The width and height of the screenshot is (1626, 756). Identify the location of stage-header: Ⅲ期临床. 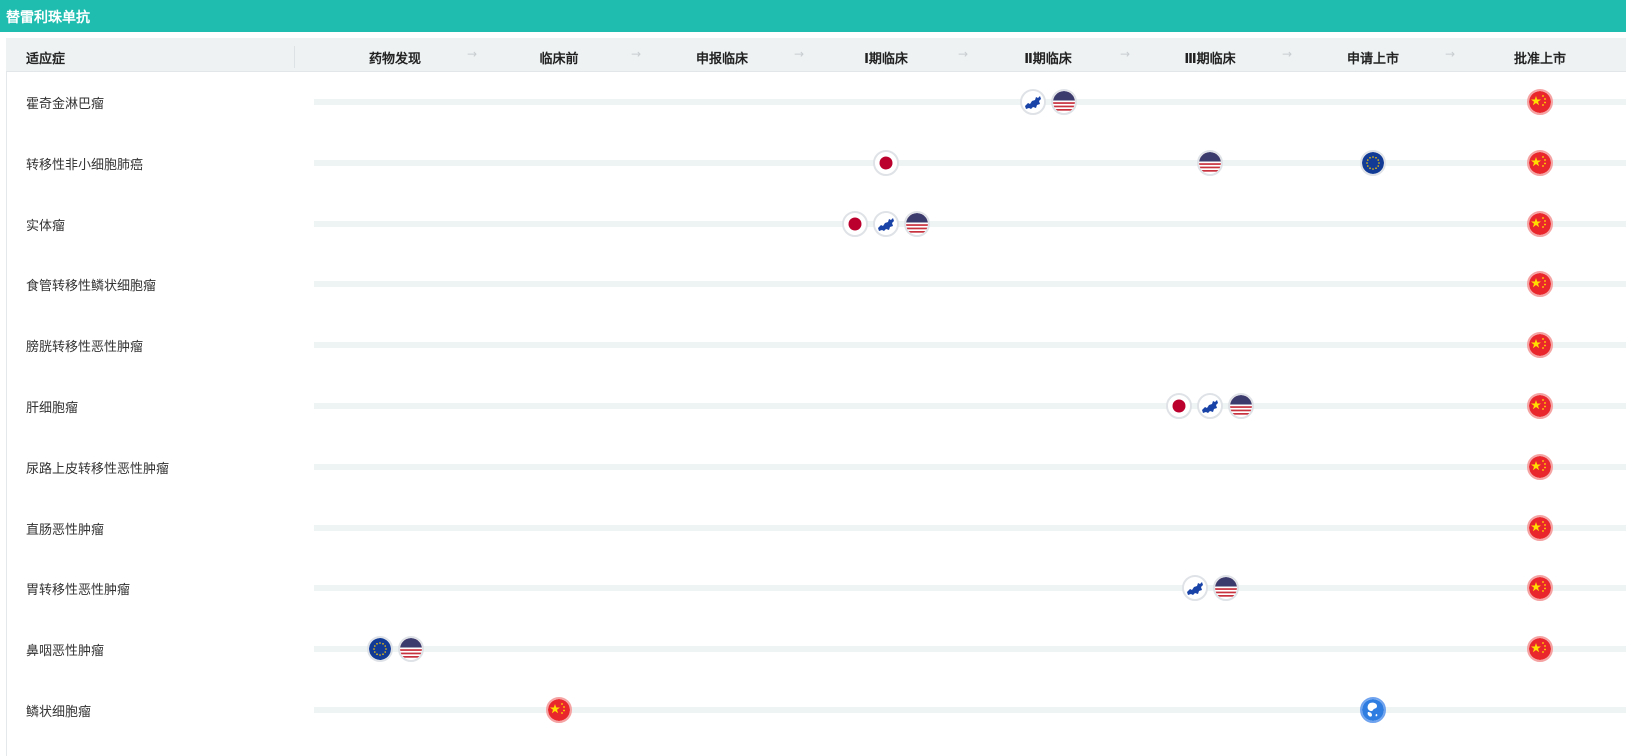
(1210, 59).